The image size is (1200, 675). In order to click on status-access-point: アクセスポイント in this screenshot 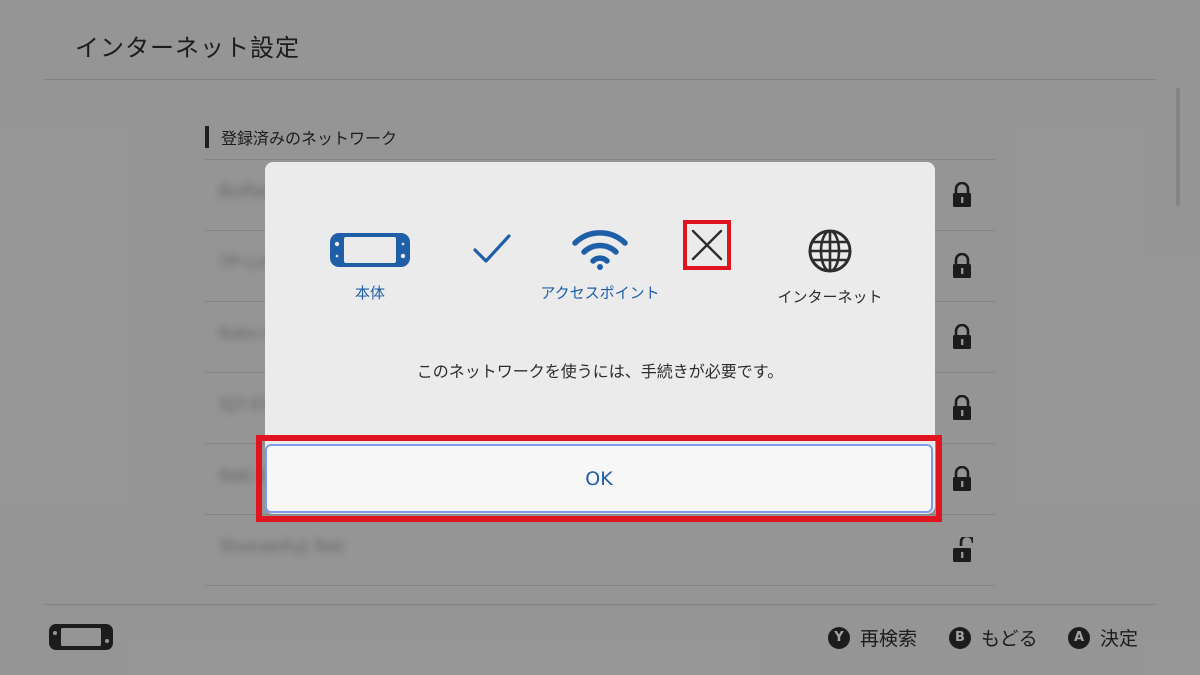, I will do `click(600, 265)`.